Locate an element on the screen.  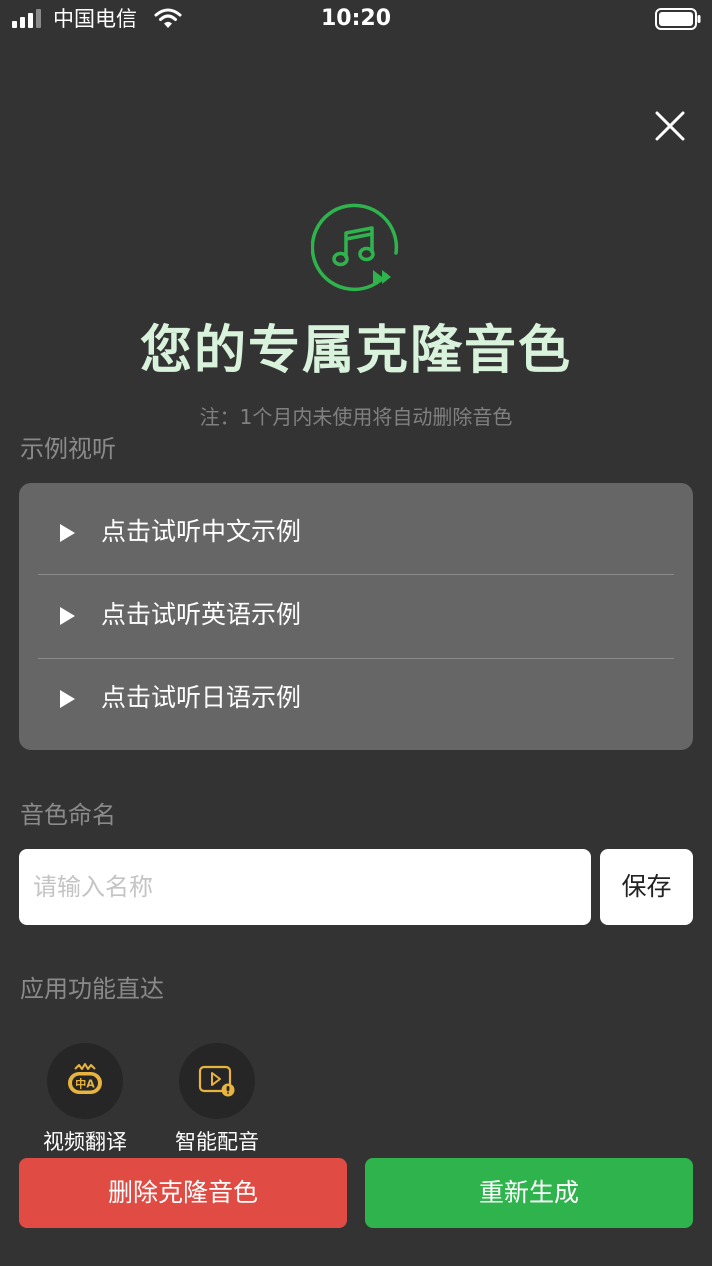
shortcut-icon-container is located at coordinates (217, 1081).